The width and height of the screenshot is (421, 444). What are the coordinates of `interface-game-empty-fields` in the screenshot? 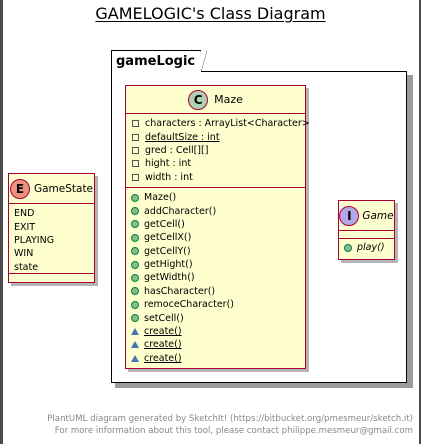 It's located at (366, 234).